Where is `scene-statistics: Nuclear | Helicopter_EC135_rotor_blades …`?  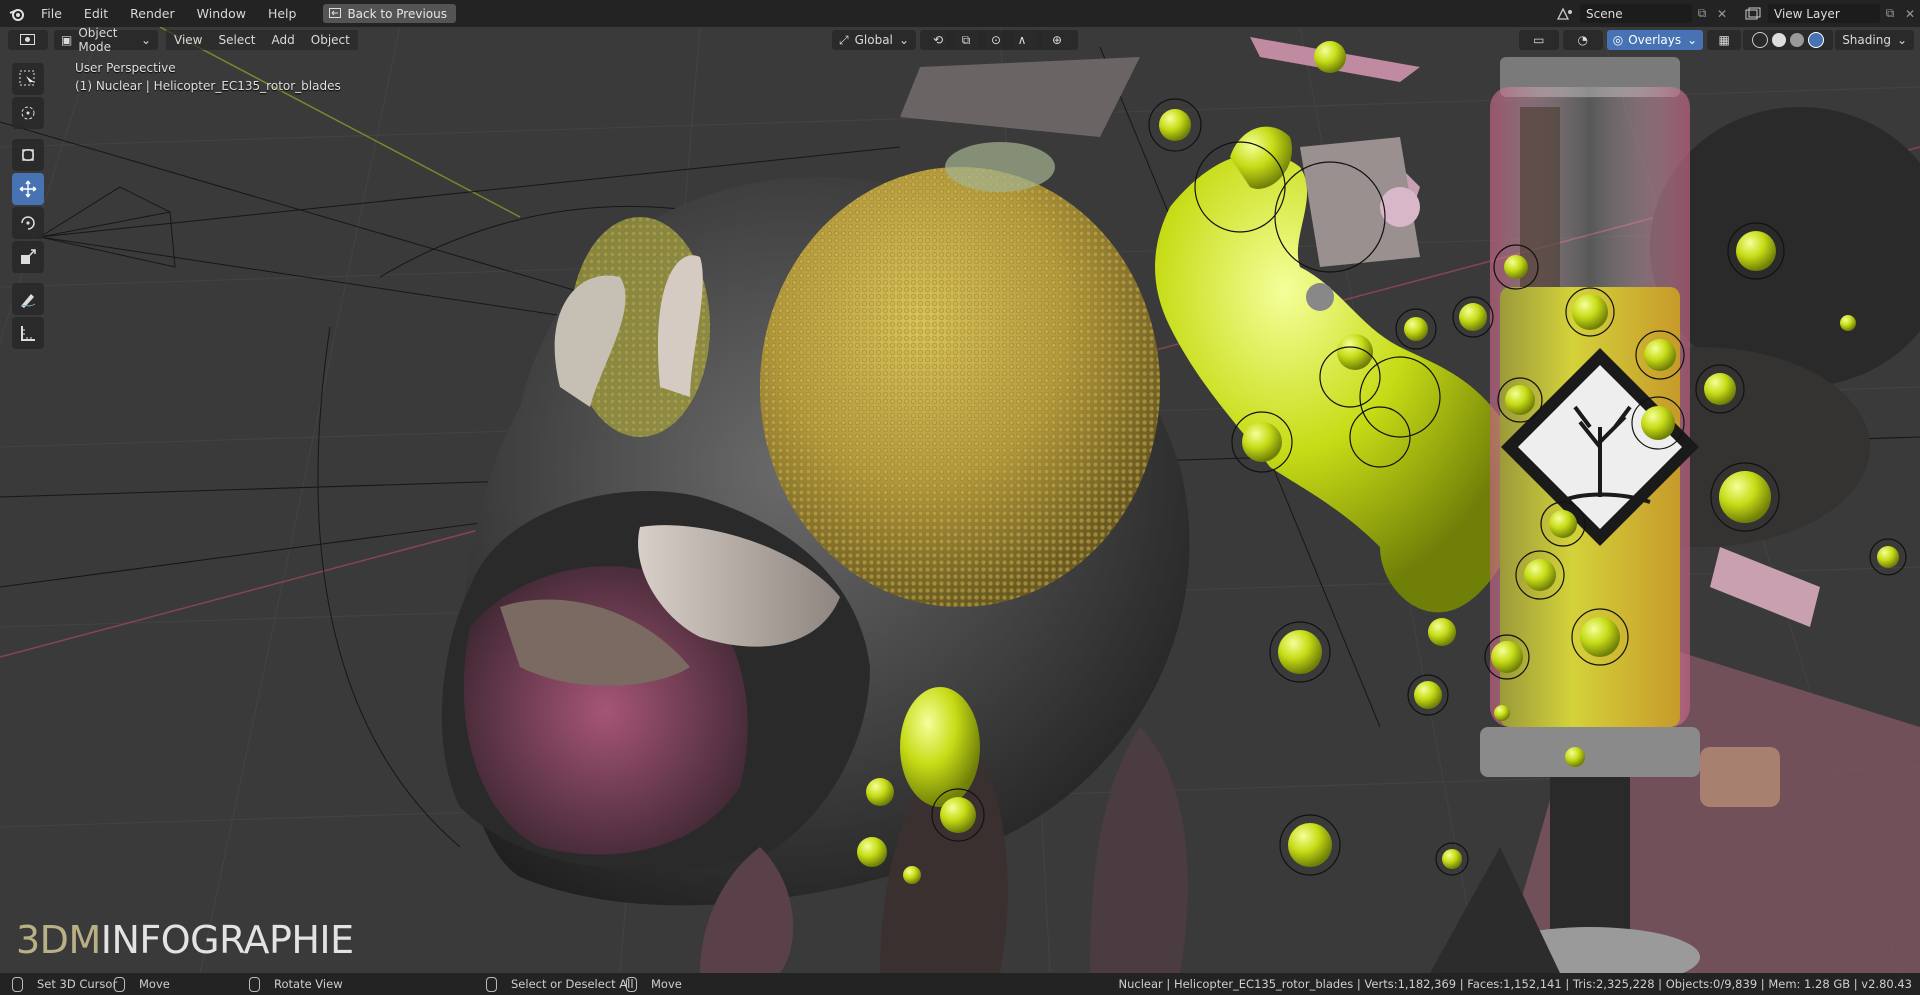
scene-statistics: Nuclear | Helicopter_EC135_rotor_blades … is located at coordinates (1515, 984).